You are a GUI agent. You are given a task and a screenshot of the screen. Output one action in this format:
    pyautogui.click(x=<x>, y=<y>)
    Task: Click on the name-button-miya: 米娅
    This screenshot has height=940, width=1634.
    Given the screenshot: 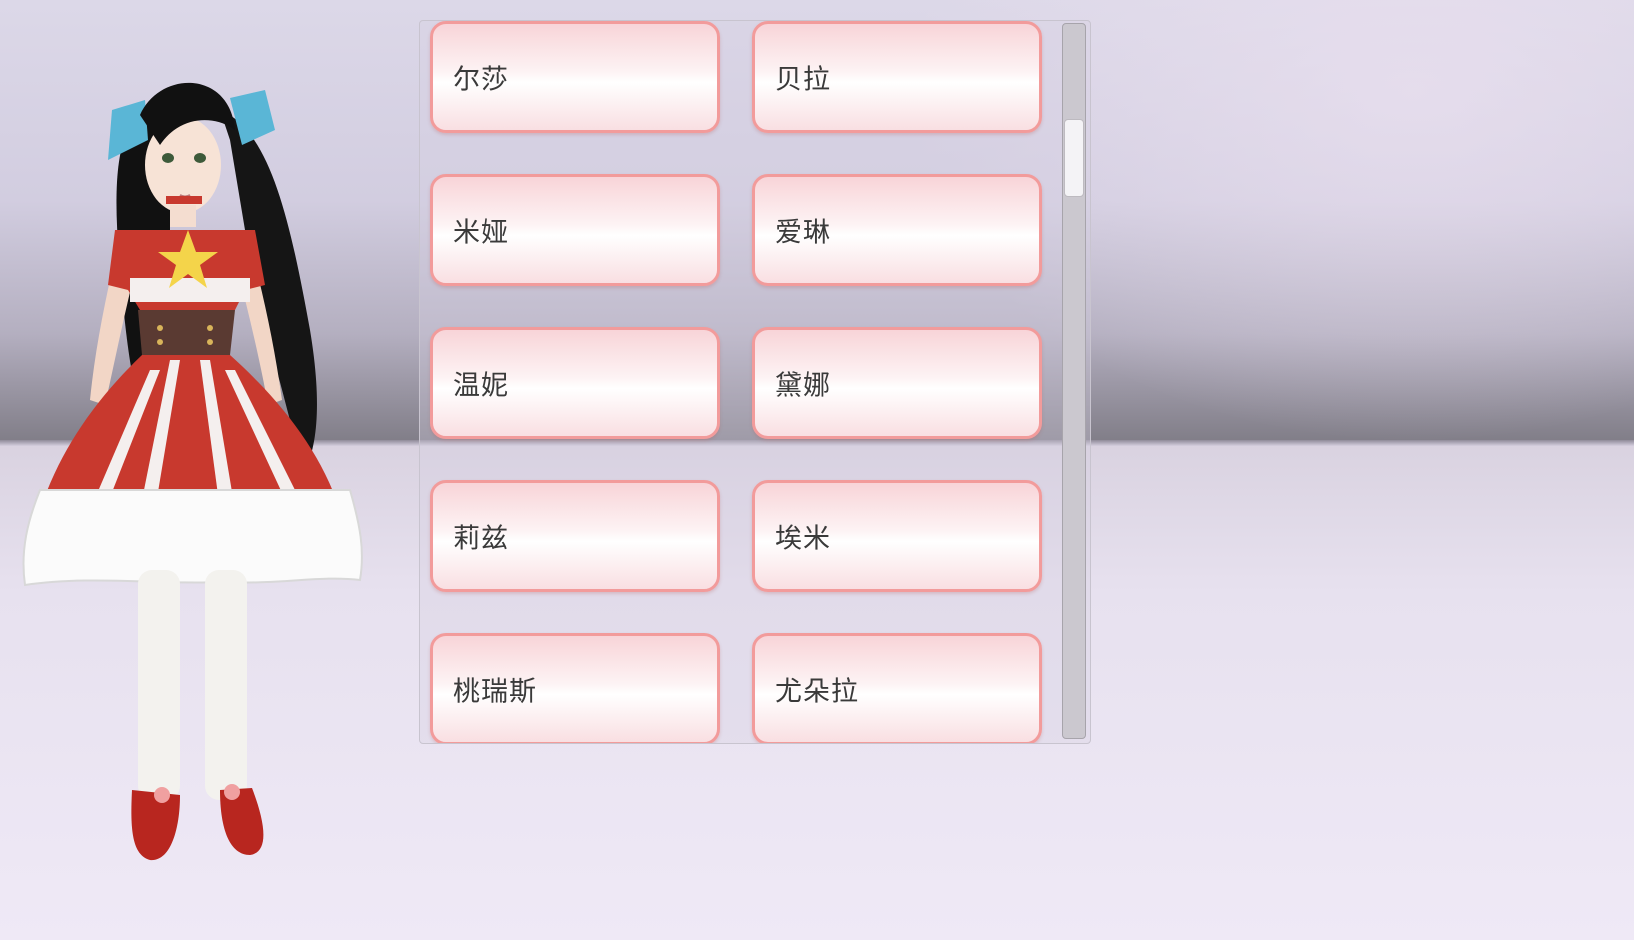 What is the action you would take?
    pyautogui.click(x=575, y=230)
    